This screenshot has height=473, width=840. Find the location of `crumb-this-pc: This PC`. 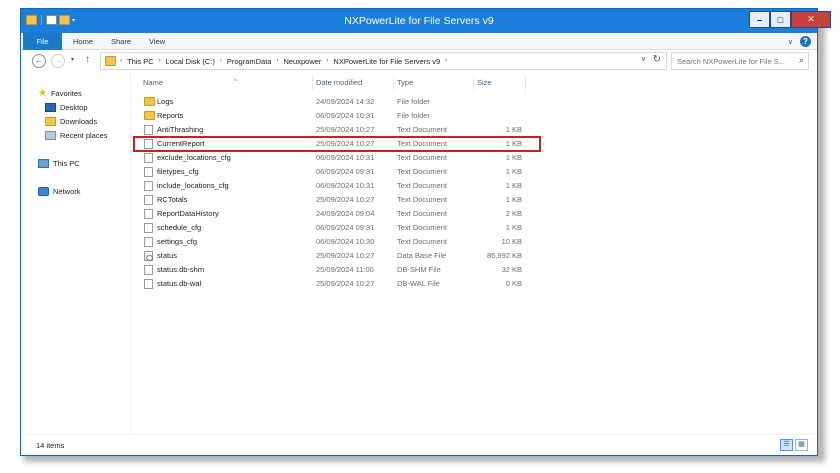

crumb-this-pc: This PC is located at coordinates (140, 61).